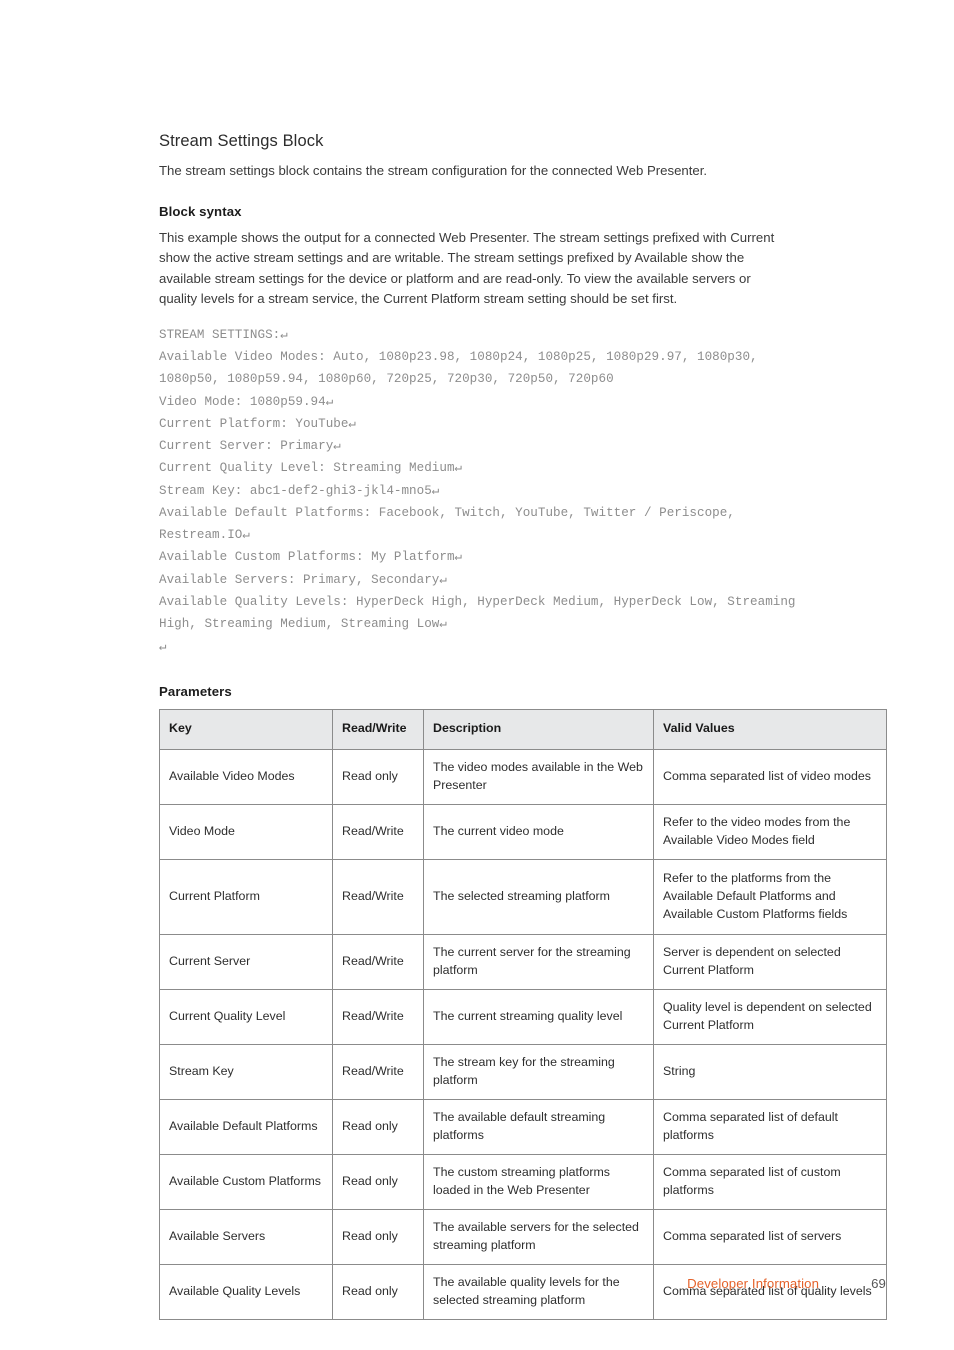 Image resolution: width=954 pixels, height=1350 pixels. What do you see at coordinates (223, 334) in the screenshot?
I see `code-line: STREAM SETTINGS:↵` at bounding box center [223, 334].